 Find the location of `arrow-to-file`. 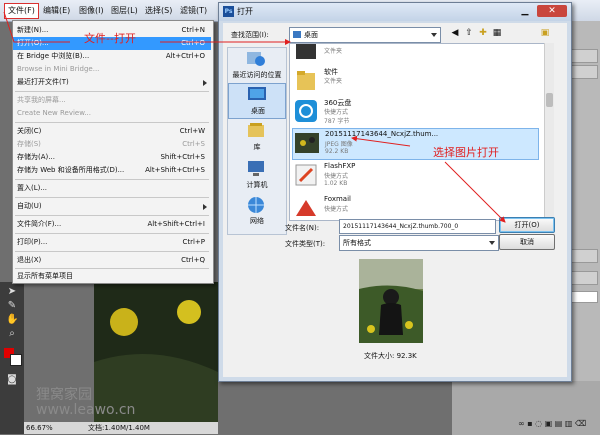

arrow-to-file is located at coordinates (381, 141).